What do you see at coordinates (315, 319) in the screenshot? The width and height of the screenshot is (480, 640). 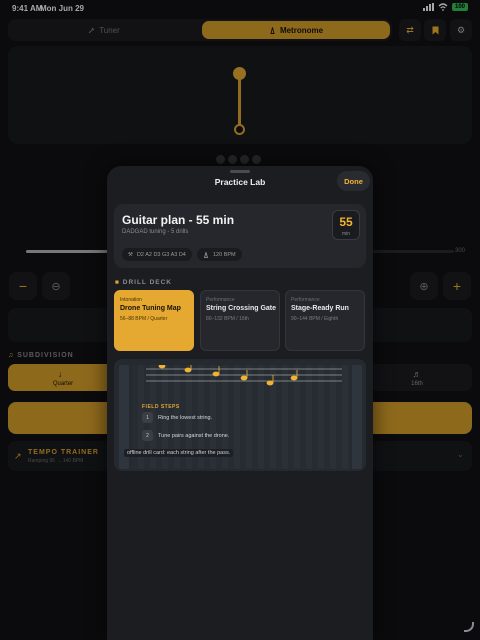 I see `drill-meta: 90–144 BPM / Eighth` at bounding box center [315, 319].